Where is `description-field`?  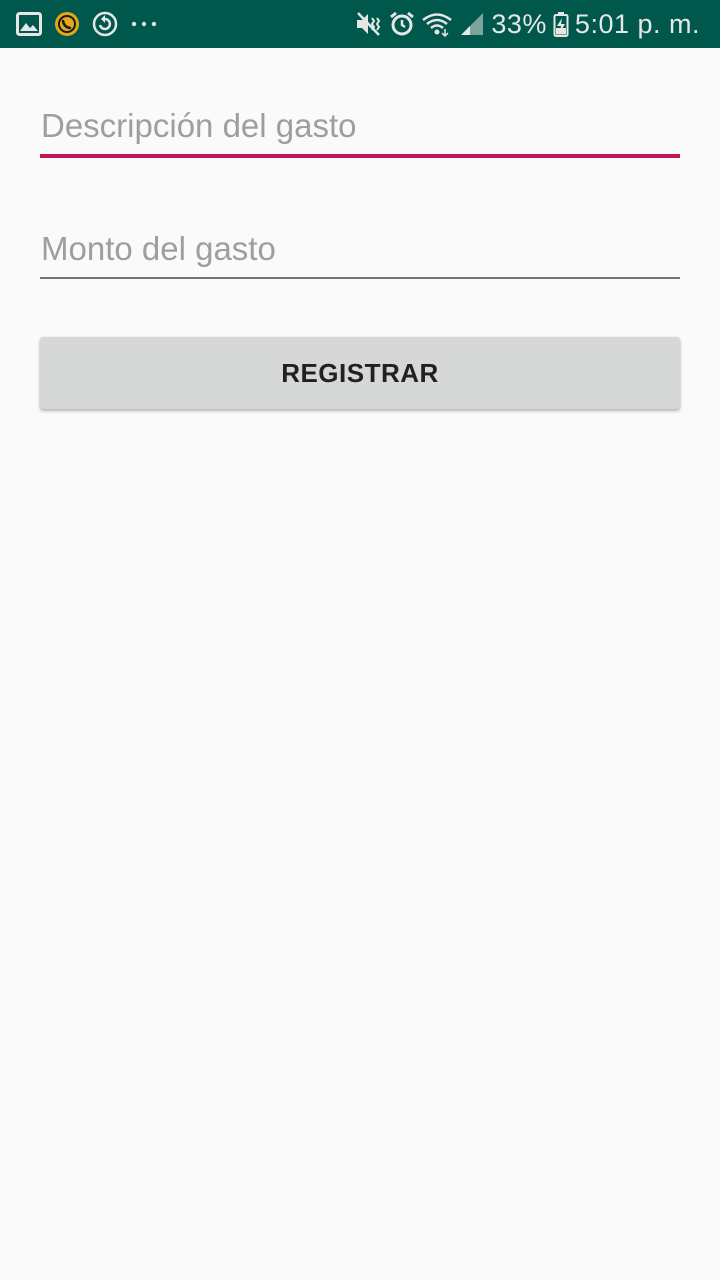
description-field is located at coordinates (360, 129).